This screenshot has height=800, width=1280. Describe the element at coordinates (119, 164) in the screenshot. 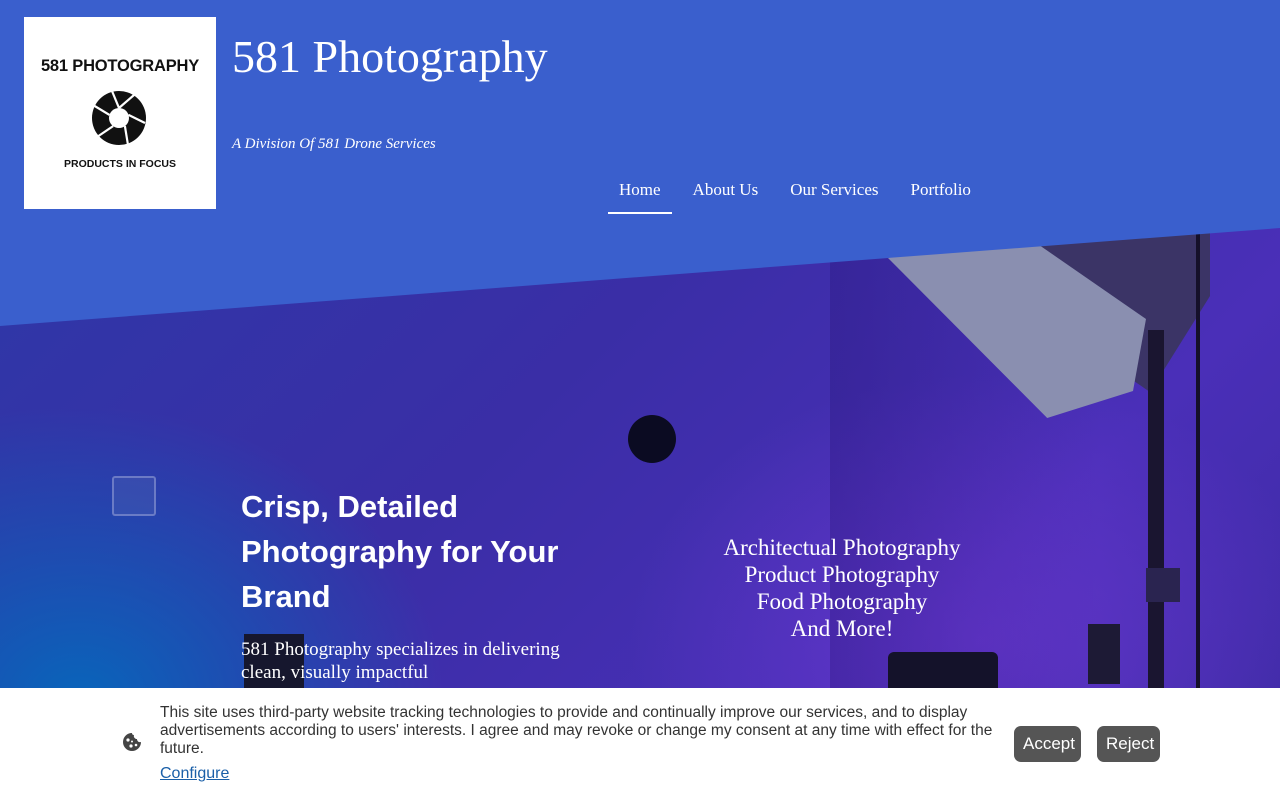

I see `logo-subtitle: PRODUCTS IN FOCUS` at that location.